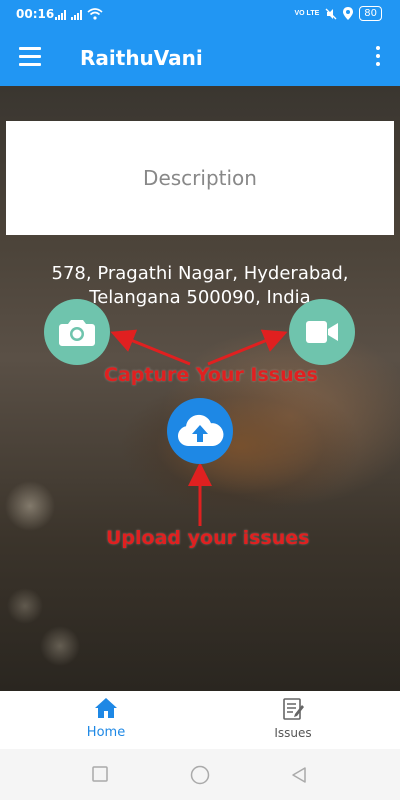  What do you see at coordinates (377, 57) in the screenshot?
I see `more-vert-icon` at bounding box center [377, 57].